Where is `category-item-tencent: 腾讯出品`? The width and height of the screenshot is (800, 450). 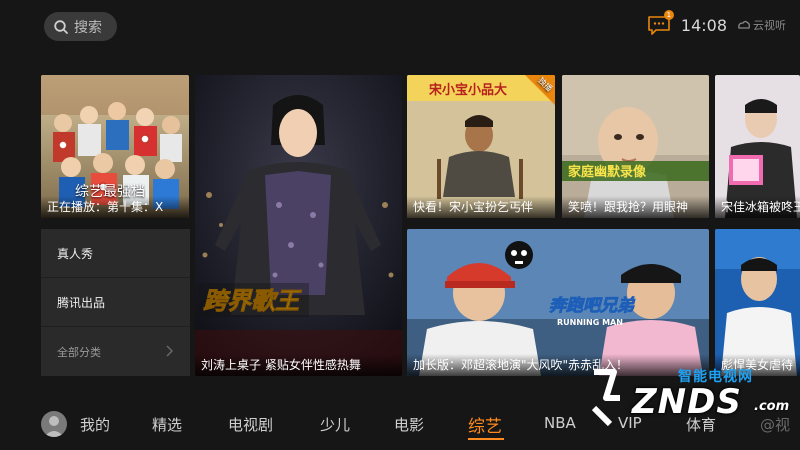
category-item-tencent: 腾讯出品 is located at coordinates (115, 302).